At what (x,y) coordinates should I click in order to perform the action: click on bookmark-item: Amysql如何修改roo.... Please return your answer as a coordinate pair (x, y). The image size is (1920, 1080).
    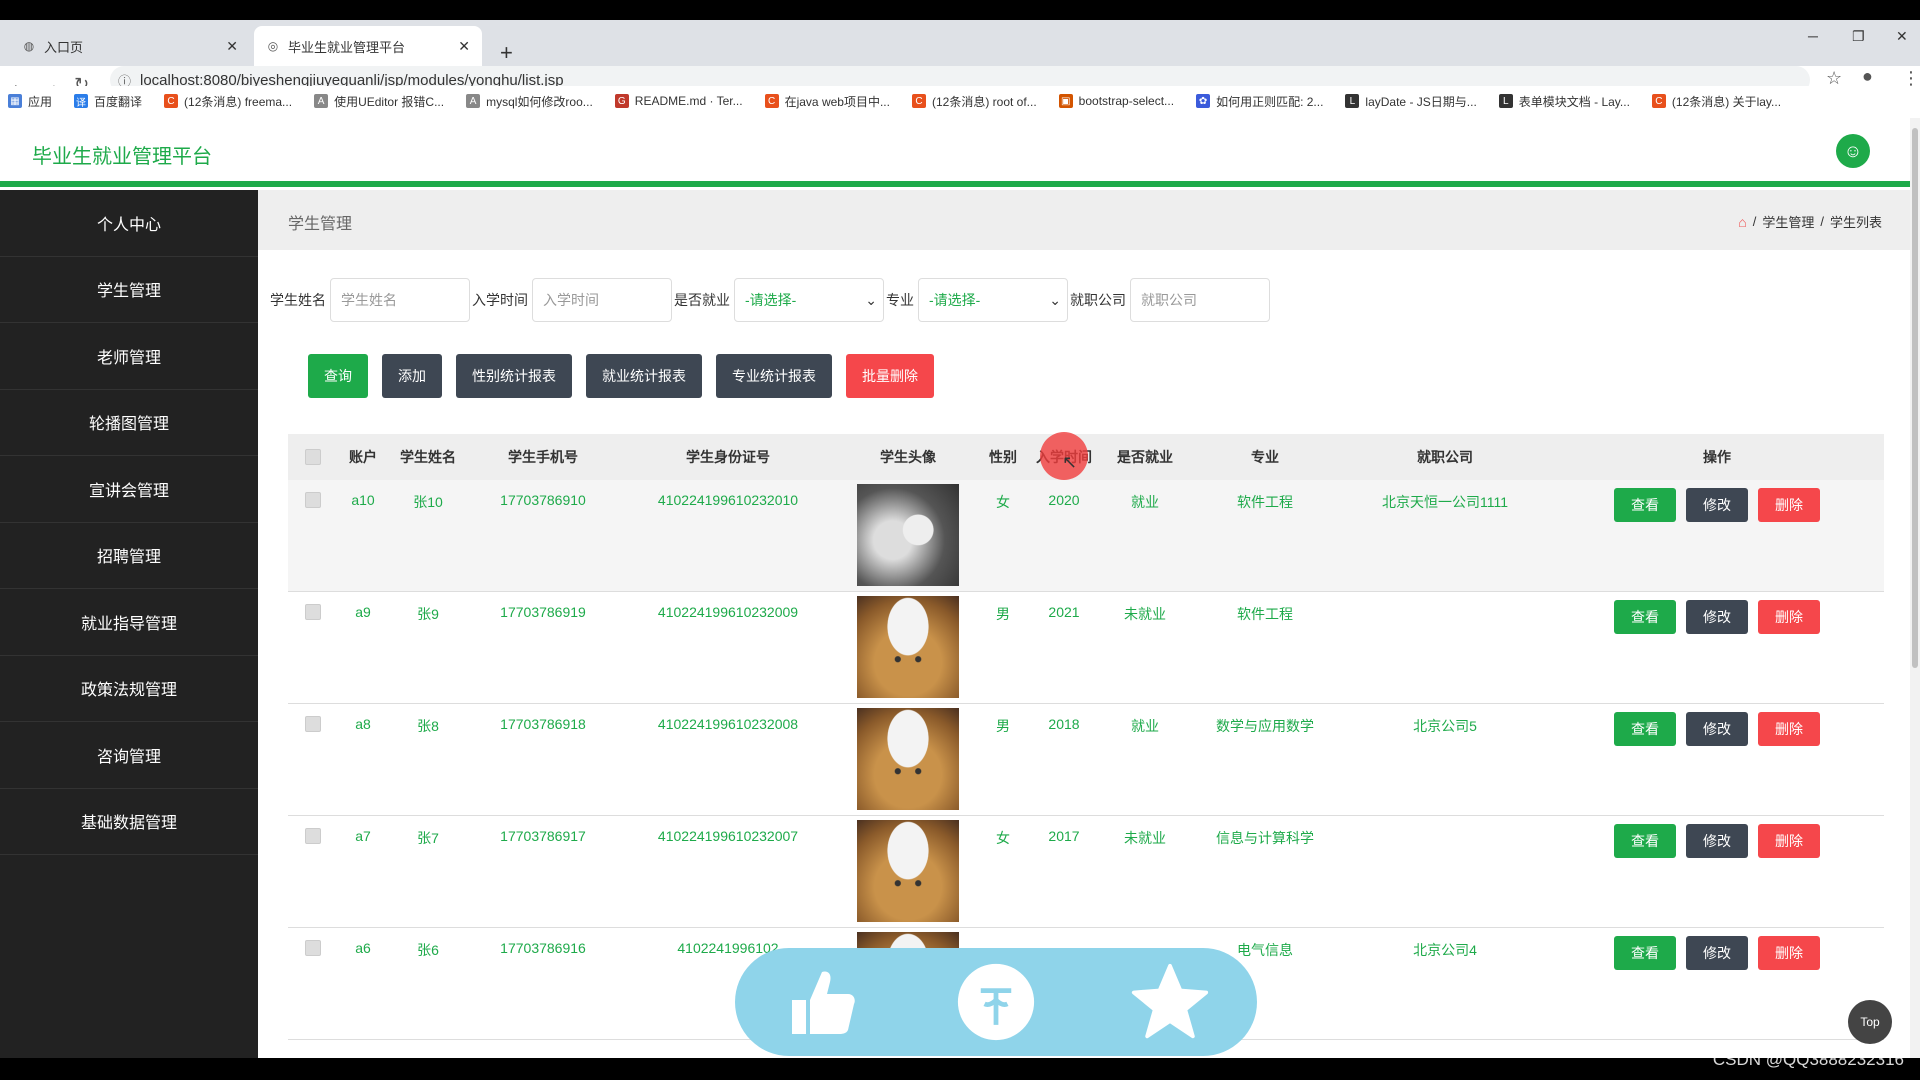
    Looking at the image, I should click on (529, 101).